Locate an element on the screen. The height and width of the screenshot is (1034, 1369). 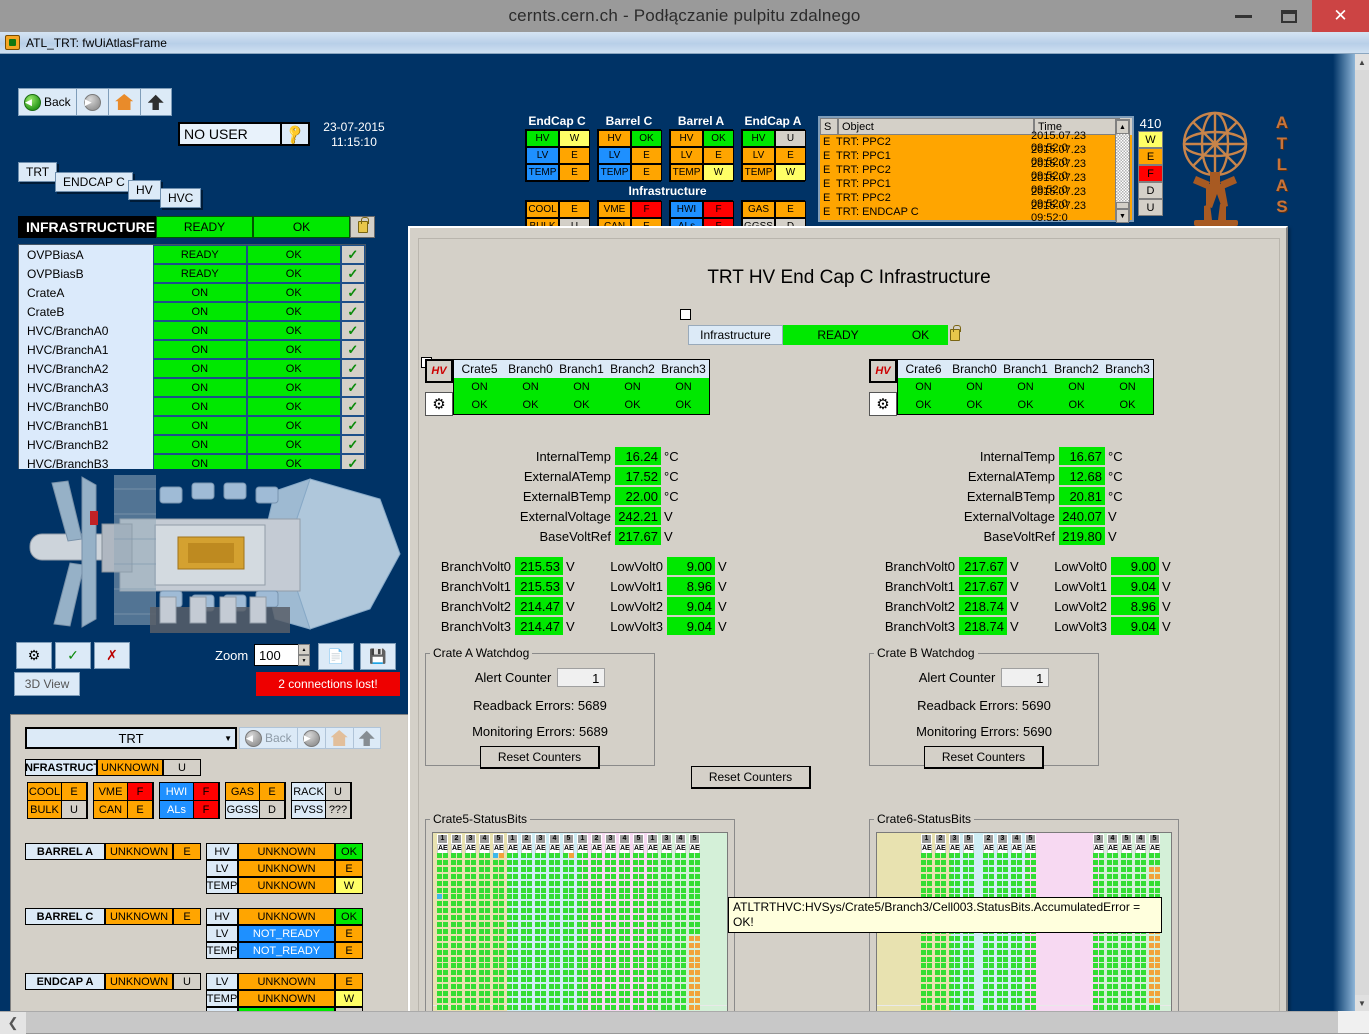
bp-tag-group-3: GAS E GGSS D is located at coordinates (255, 800).